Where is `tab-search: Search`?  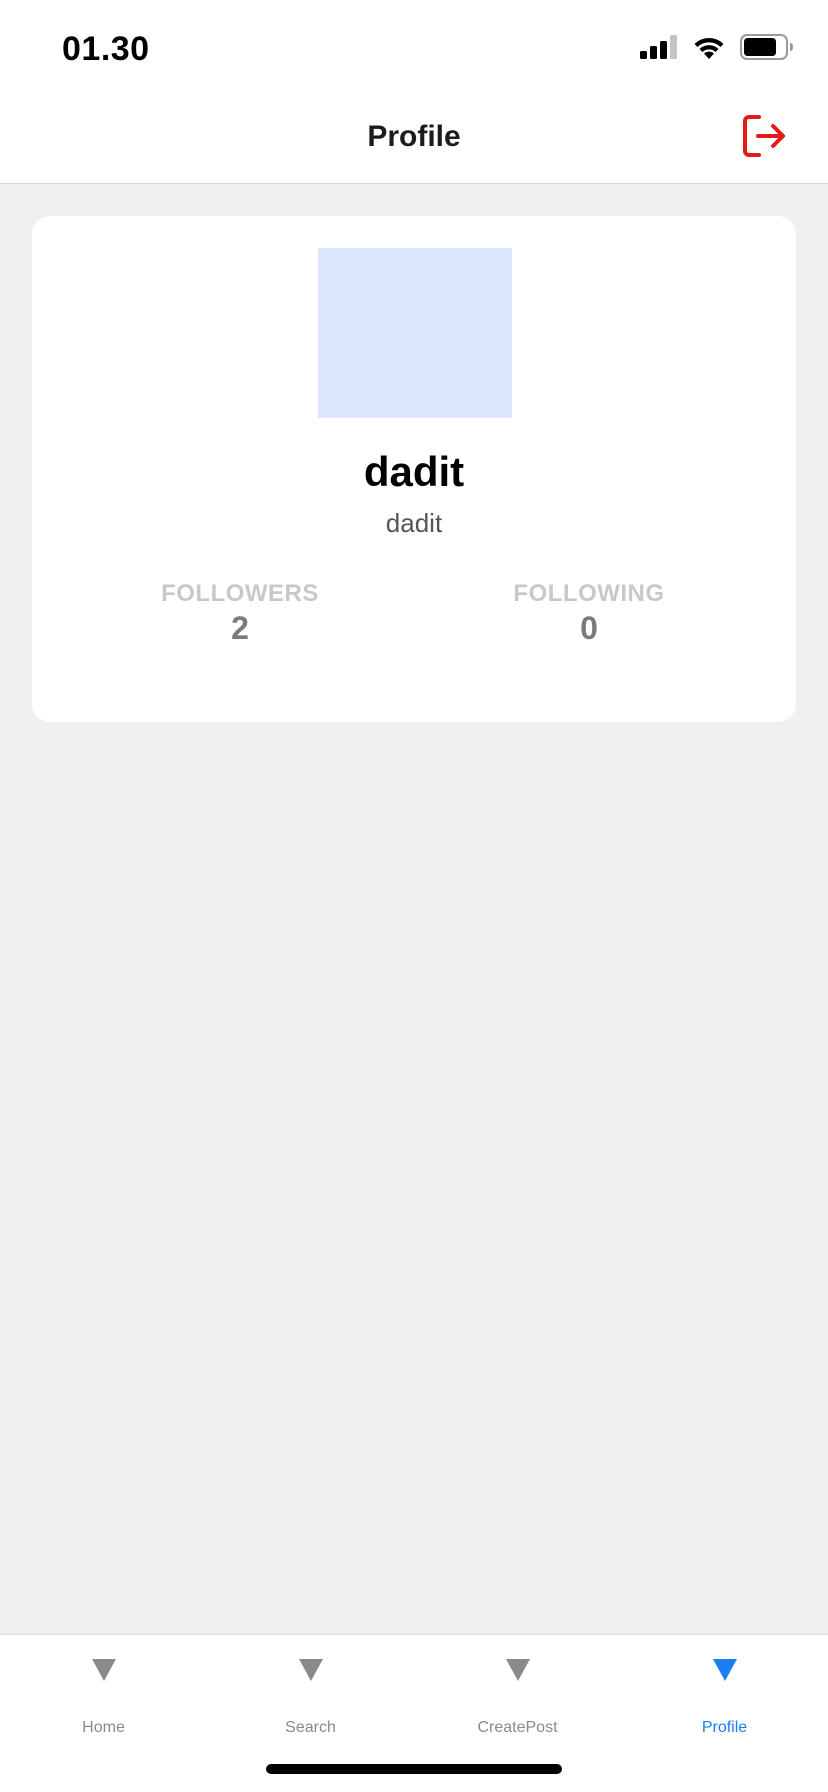 tab-search: Search is located at coordinates (310, 1690).